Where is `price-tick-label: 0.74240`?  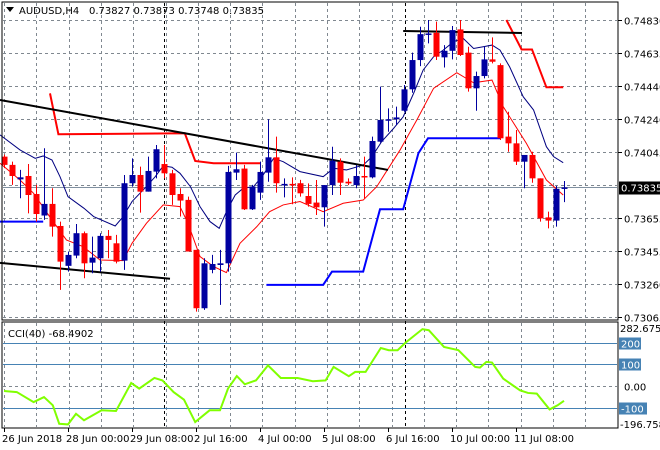 price-tick-label: 0.74240 is located at coordinates (642, 121).